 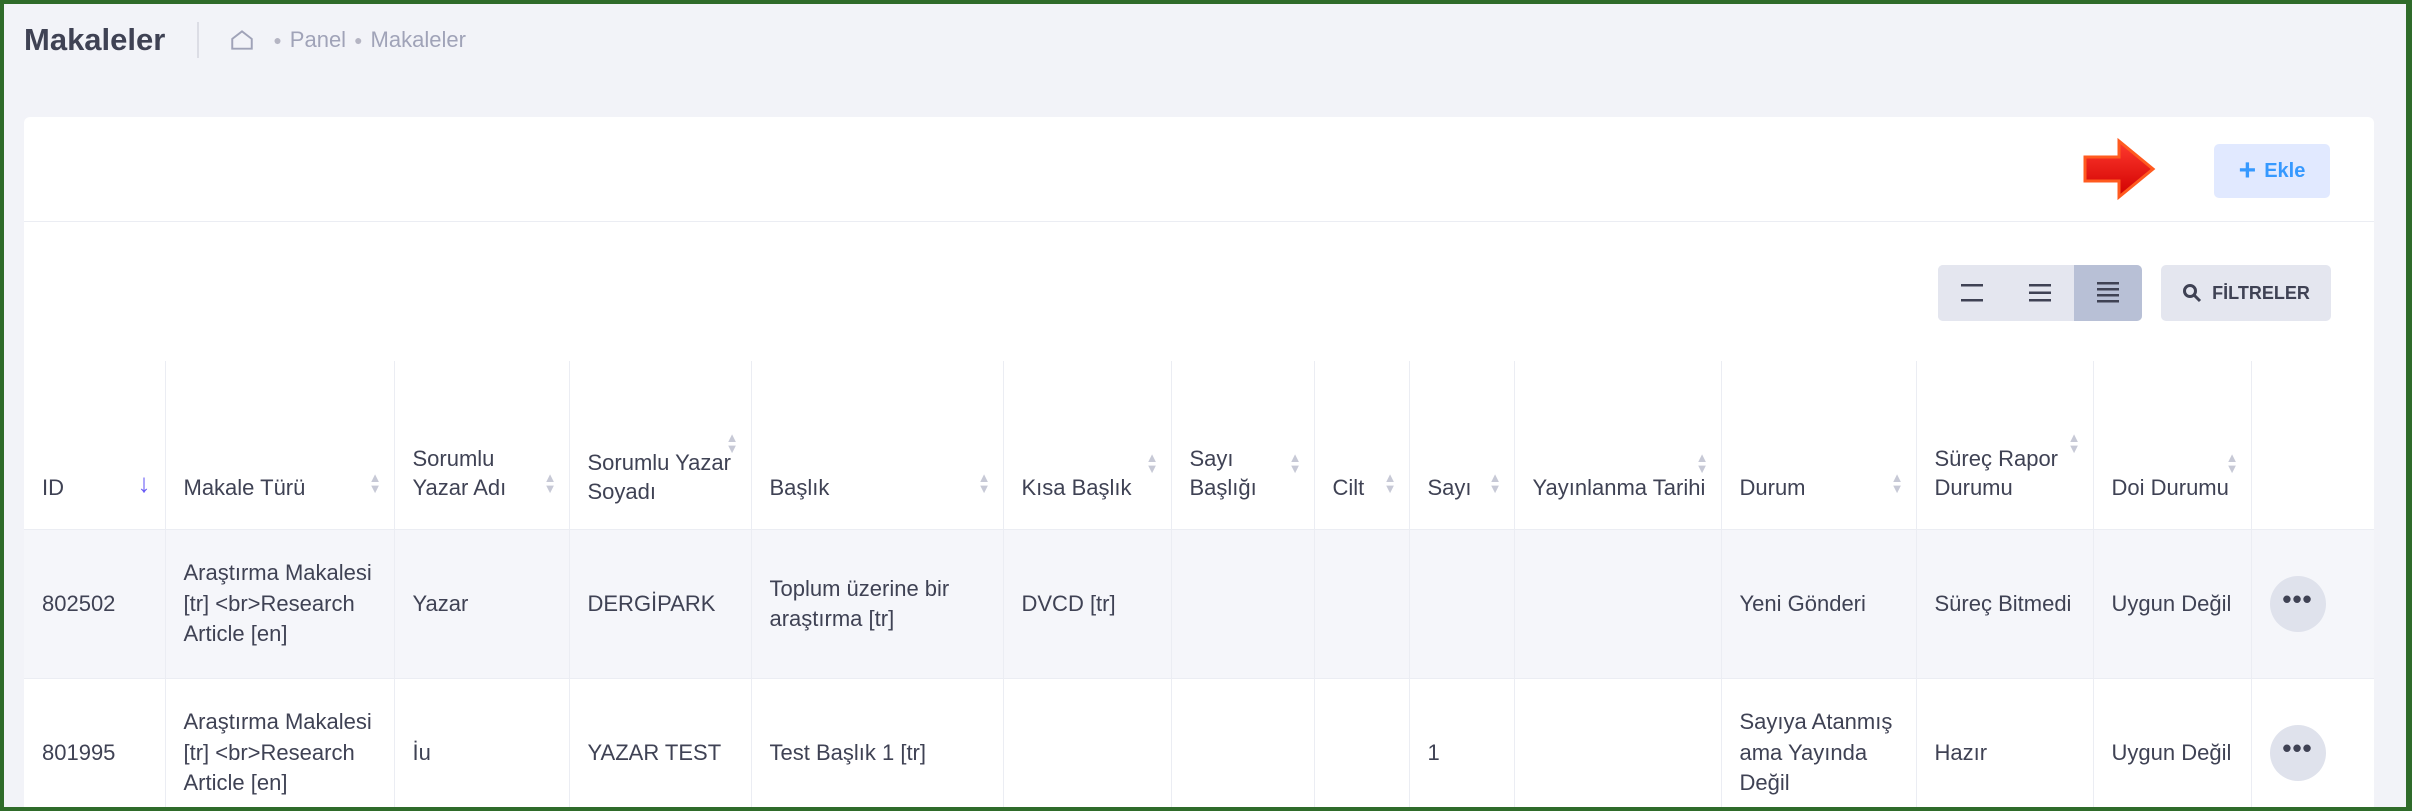 What do you see at coordinates (95, 604) in the screenshot?
I see `cell-id: 802502` at bounding box center [95, 604].